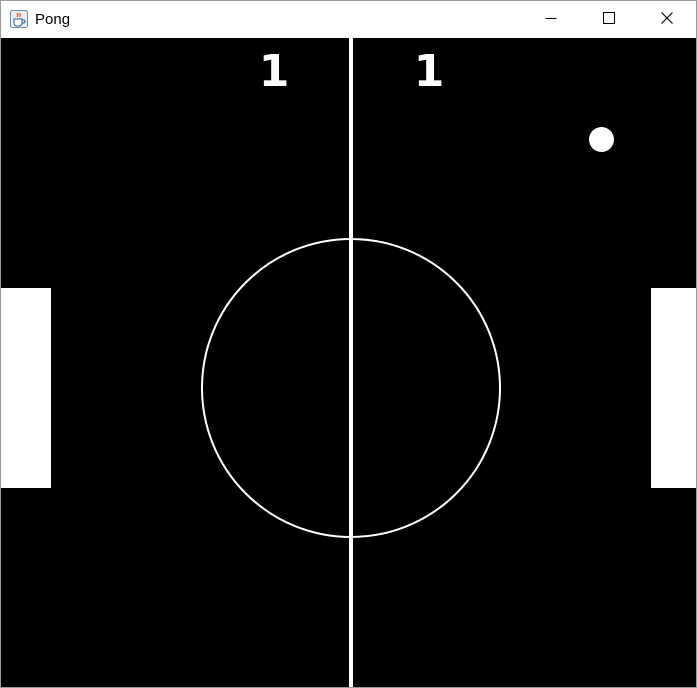 The height and width of the screenshot is (688, 697). What do you see at coordinates (601, 139) in the screenshot?
I see `ball` at bounding box center [601, 139].